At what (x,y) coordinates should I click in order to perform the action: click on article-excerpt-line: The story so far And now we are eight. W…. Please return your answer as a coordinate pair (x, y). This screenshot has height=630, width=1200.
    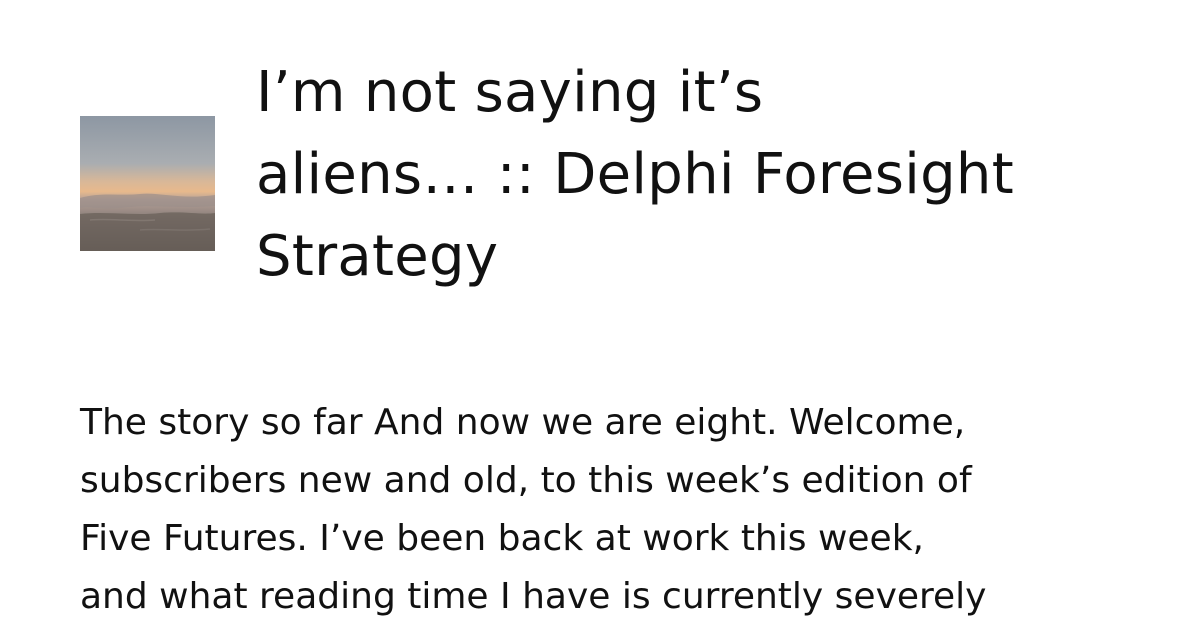
    Looking at the image, I should click on (523, 422).